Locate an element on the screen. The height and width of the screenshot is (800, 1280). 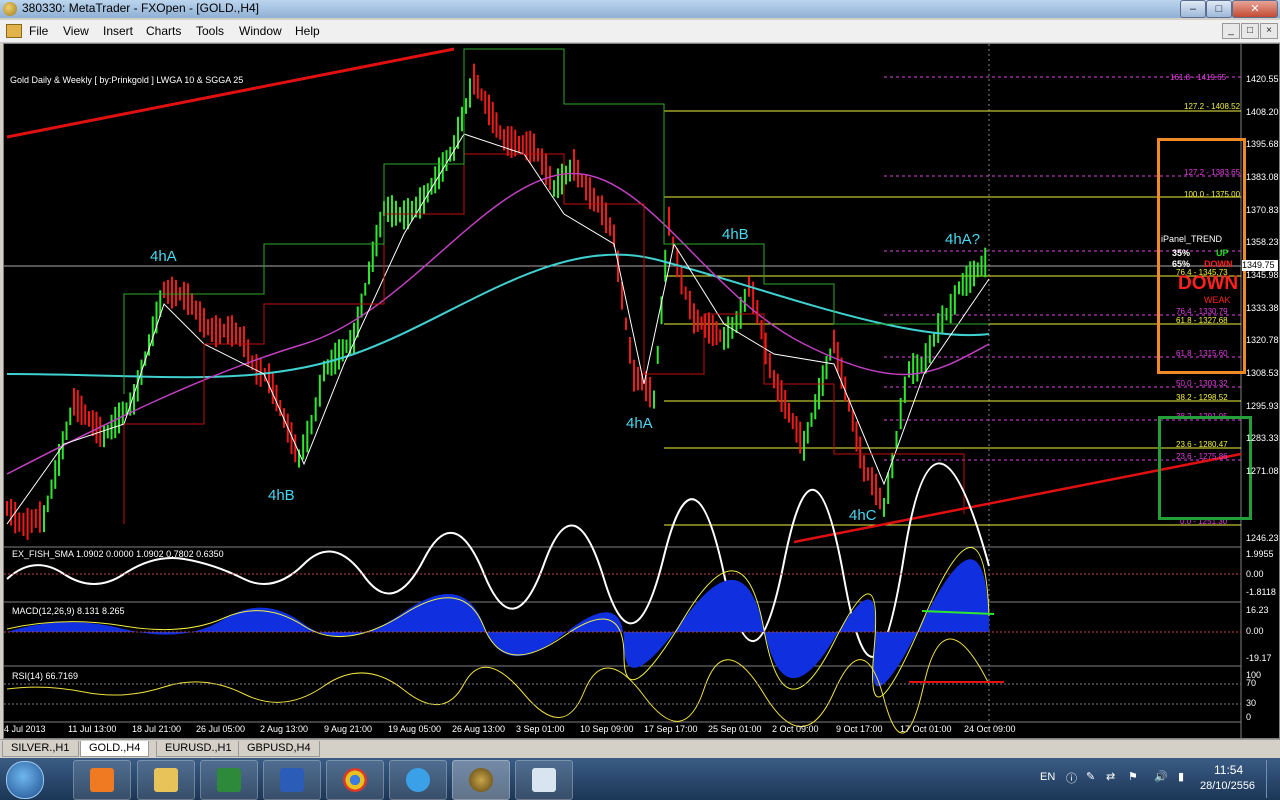
rsi-axis-tick: 0 is located at coordinates (1249, 717).